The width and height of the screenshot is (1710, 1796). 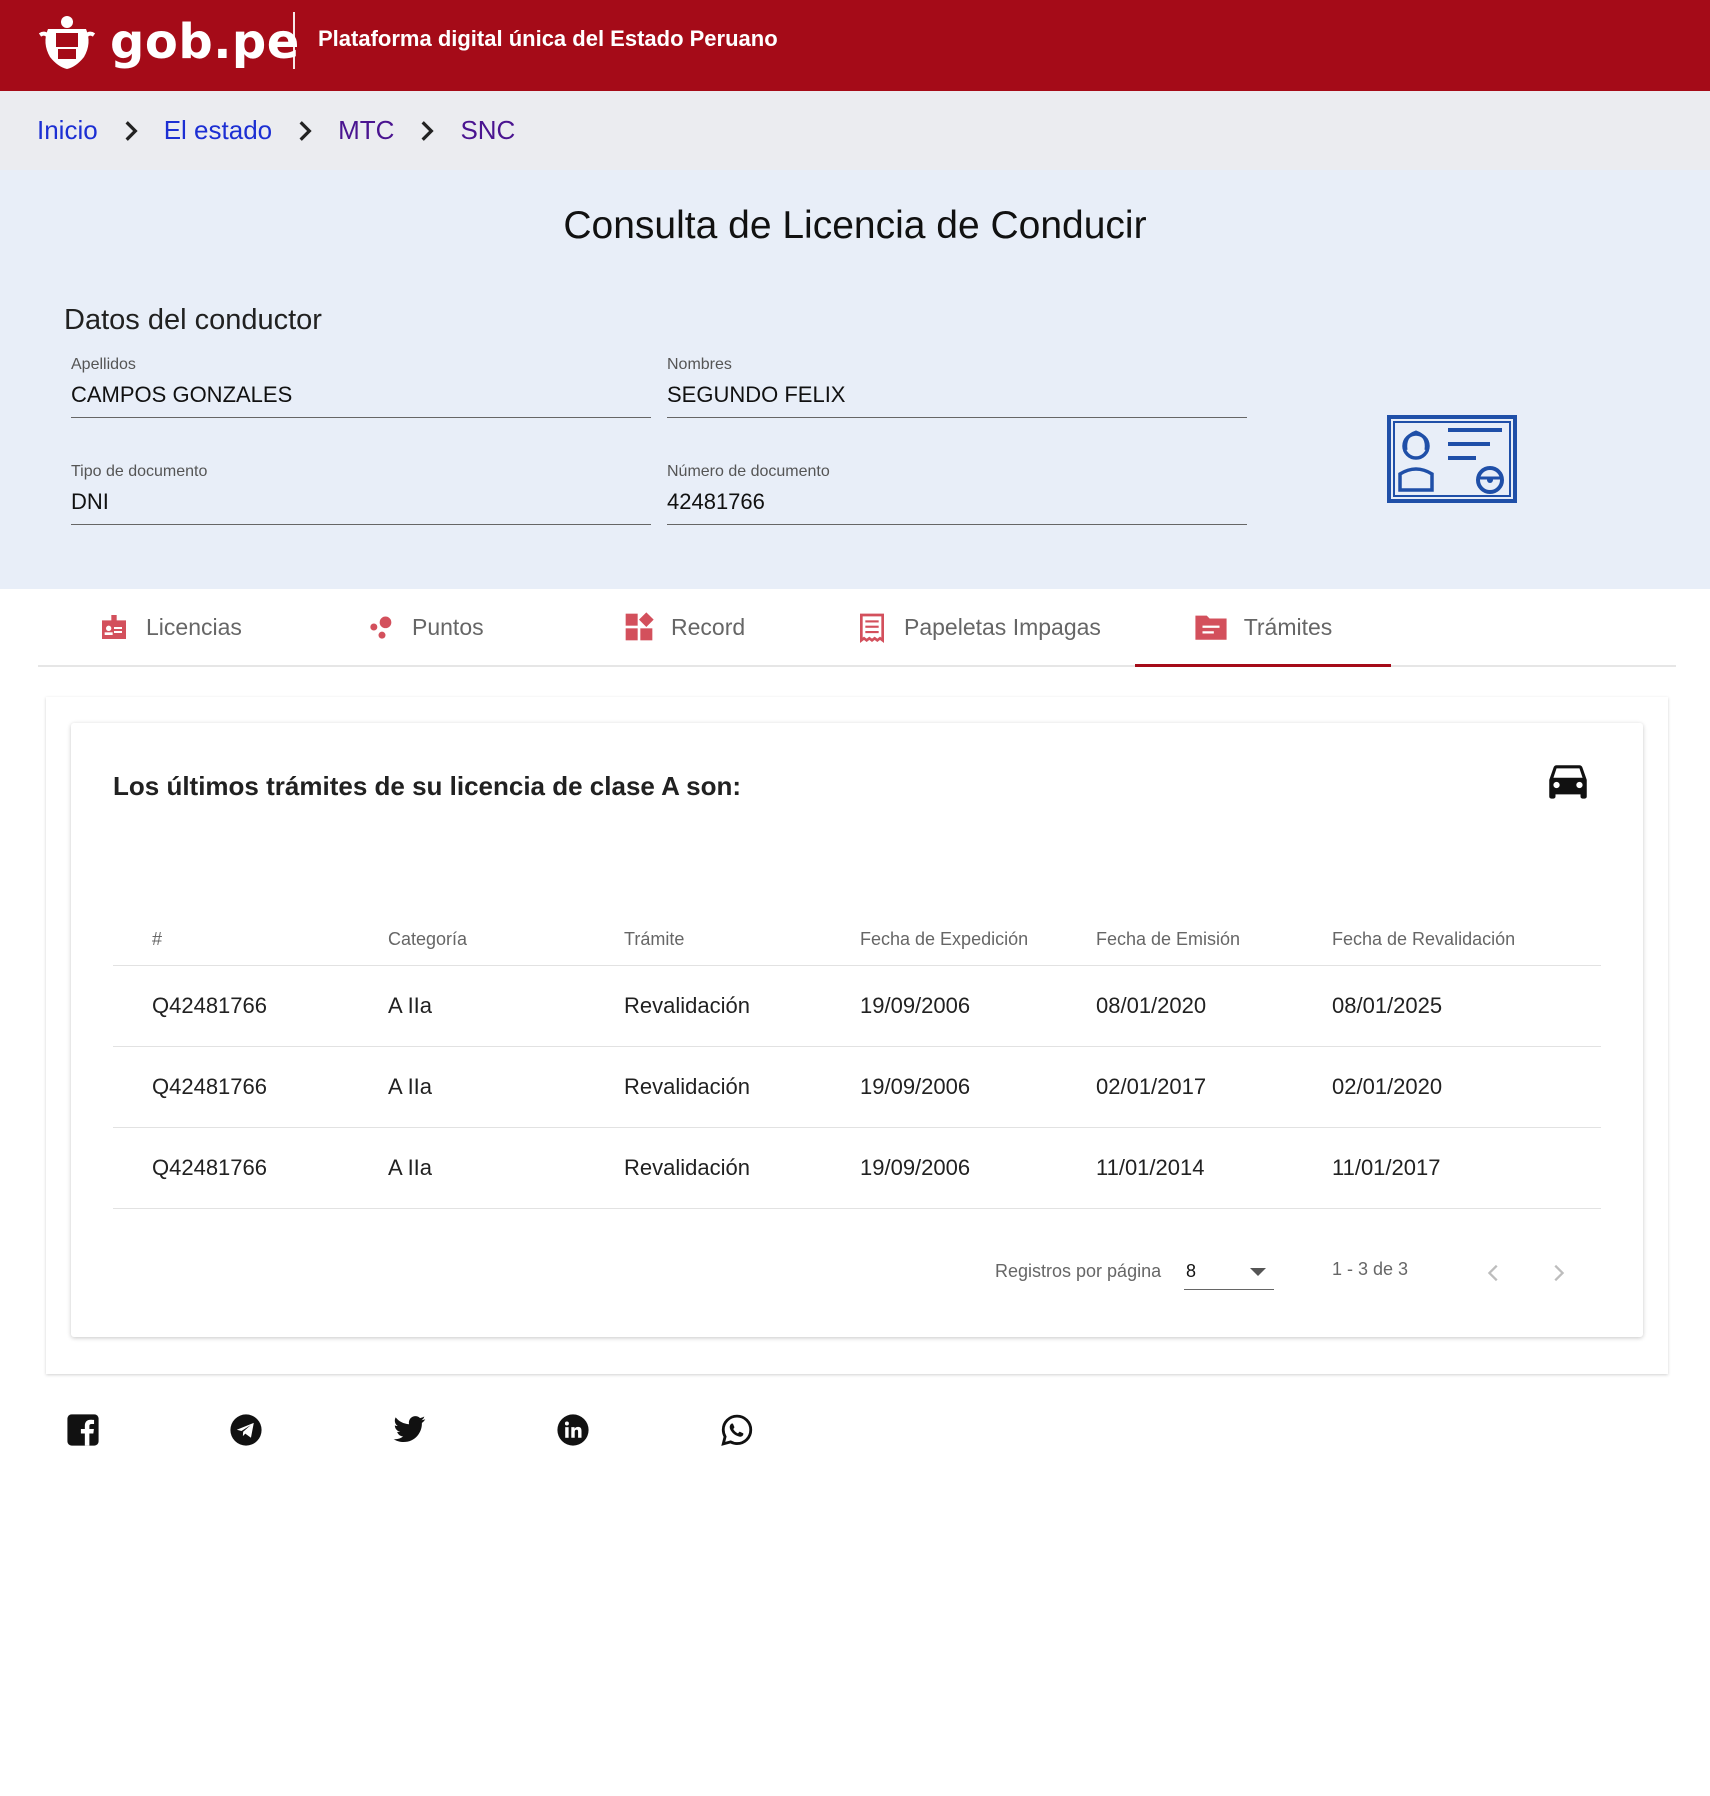 I want to click on nombres-label: Nombres, so click(x=699, y=364).